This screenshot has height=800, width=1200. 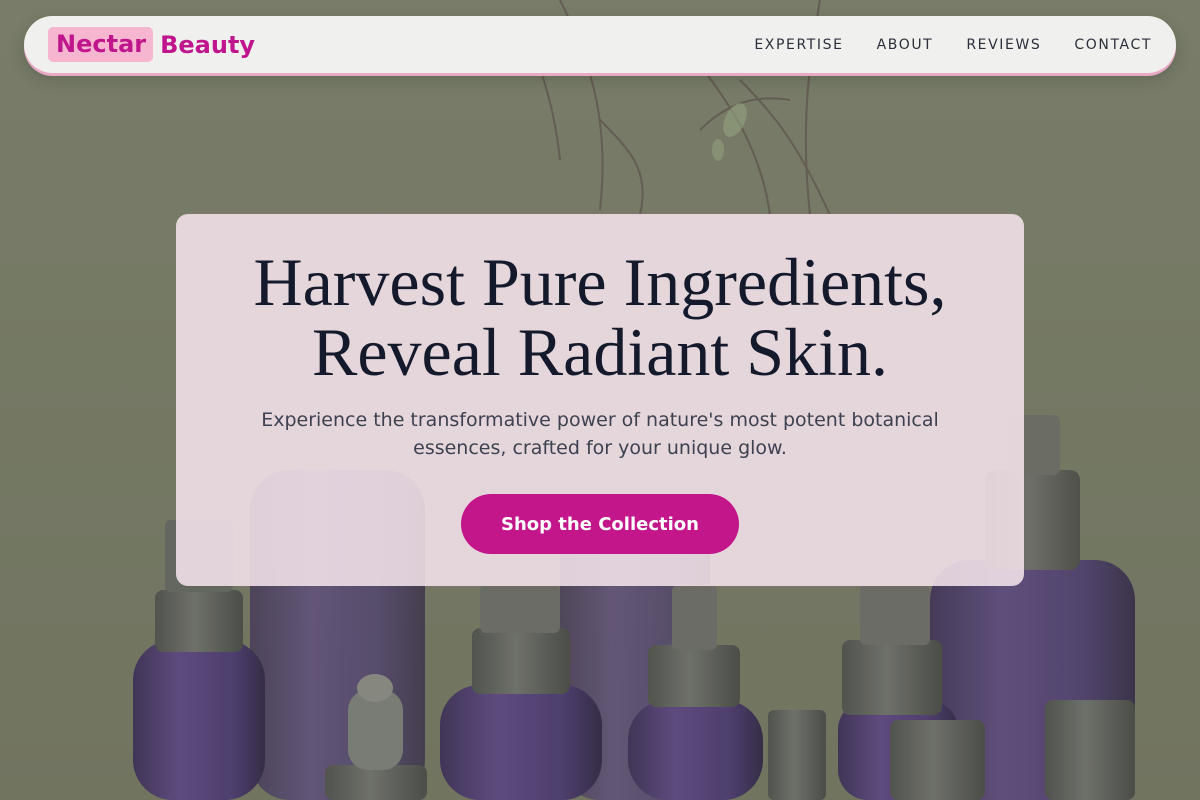 What do you see at coordinates (936, 45) in the screenshot?
I see `nav-links: EXPERTISE ABOUT REVIEWS CONTACT` at bounding box center [936, 45].